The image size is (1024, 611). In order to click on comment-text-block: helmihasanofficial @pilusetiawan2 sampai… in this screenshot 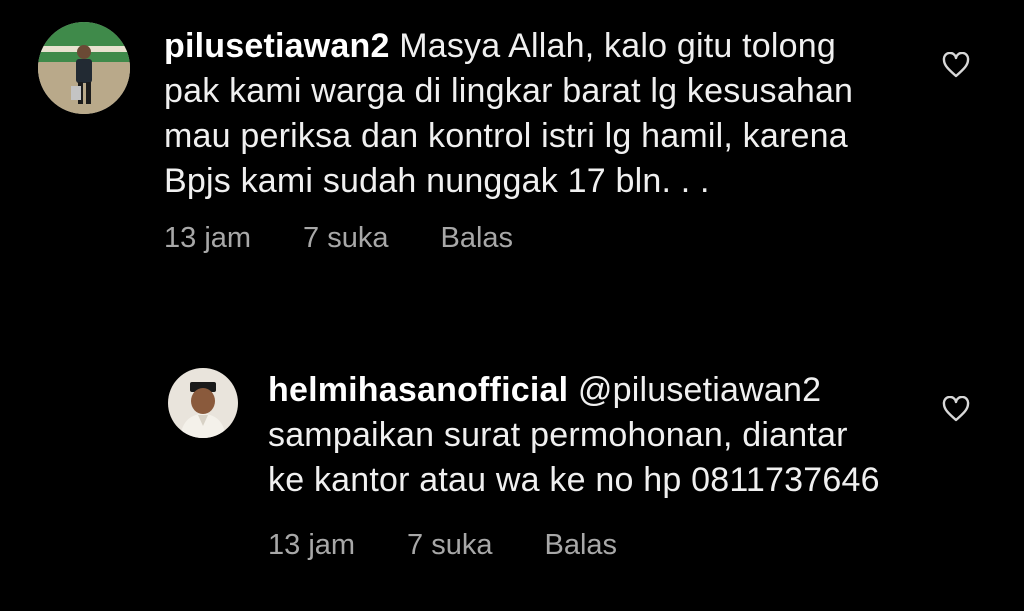, I will do `click(578, 435)`.